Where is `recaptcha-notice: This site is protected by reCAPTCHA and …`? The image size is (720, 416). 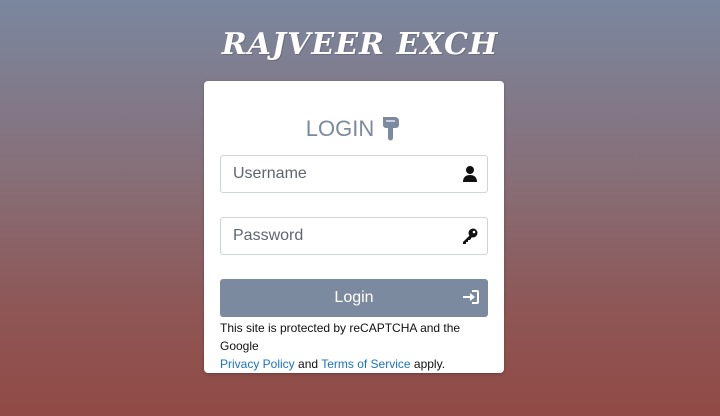 recaptcha-notice: This site is protected by reCAPTCHA and … is located at coordinates (356, 346).